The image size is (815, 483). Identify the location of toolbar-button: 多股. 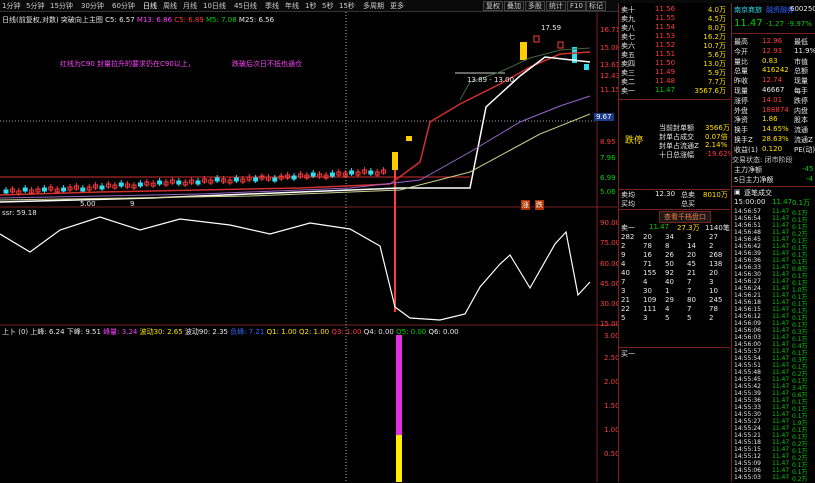
(535, 6).